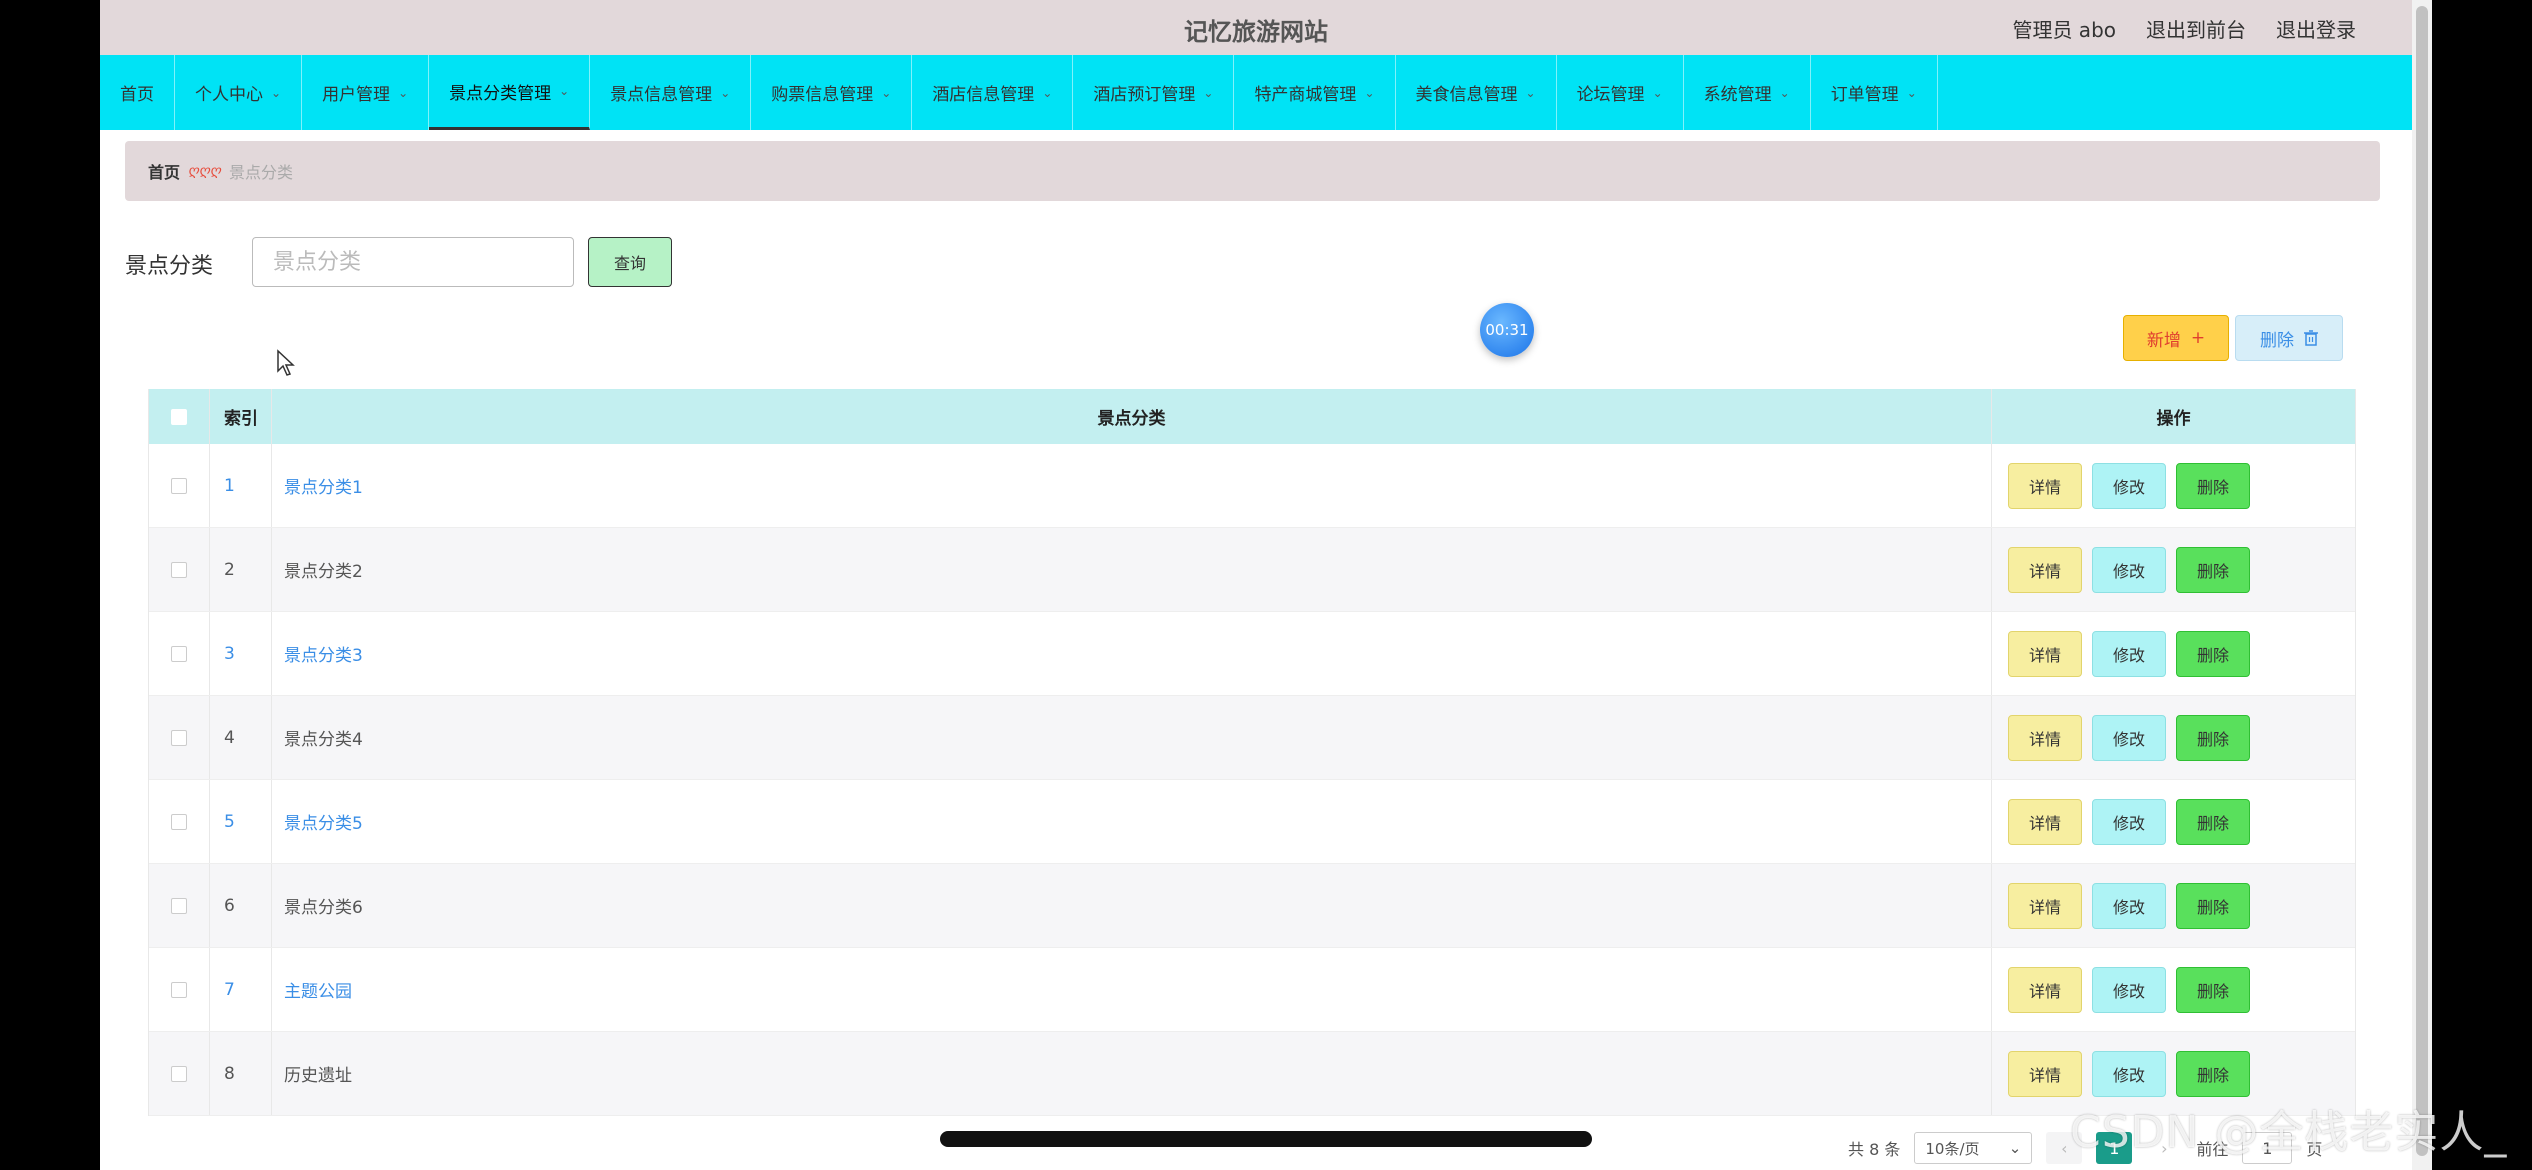 This screenshot has height=1170, width=2532. What do you see at coordinates (2064, 30) in the screenshot?
I see `admin-user-label: 管理员 abo` at bounding box center [2064, 30].